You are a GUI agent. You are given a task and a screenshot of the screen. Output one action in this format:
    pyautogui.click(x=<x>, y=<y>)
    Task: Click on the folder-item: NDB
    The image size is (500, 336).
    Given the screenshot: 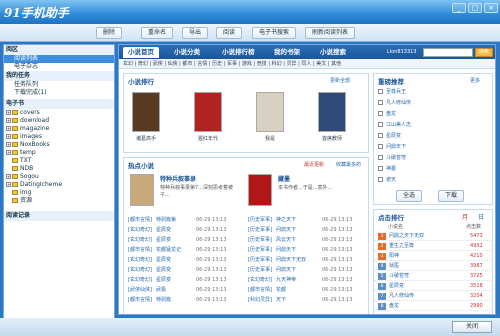 What is the action you would take?
    pyautogui.click(x=61, y=169)
    